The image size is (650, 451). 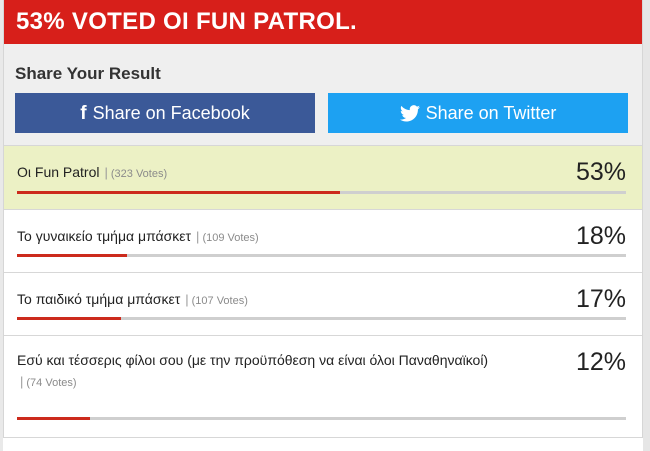 I want to click on percent-value: 17%, so click(x=600, y=299).